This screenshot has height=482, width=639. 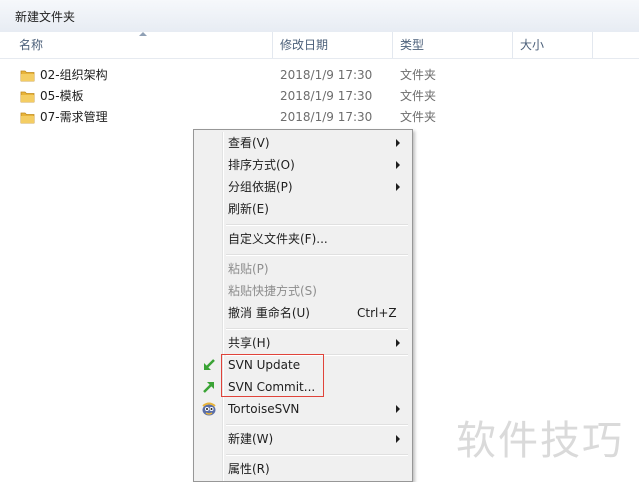 I want to click on file-row: 02-组织架构 2018/1/9 17:30 文件夹, so click(x=319, y=75).